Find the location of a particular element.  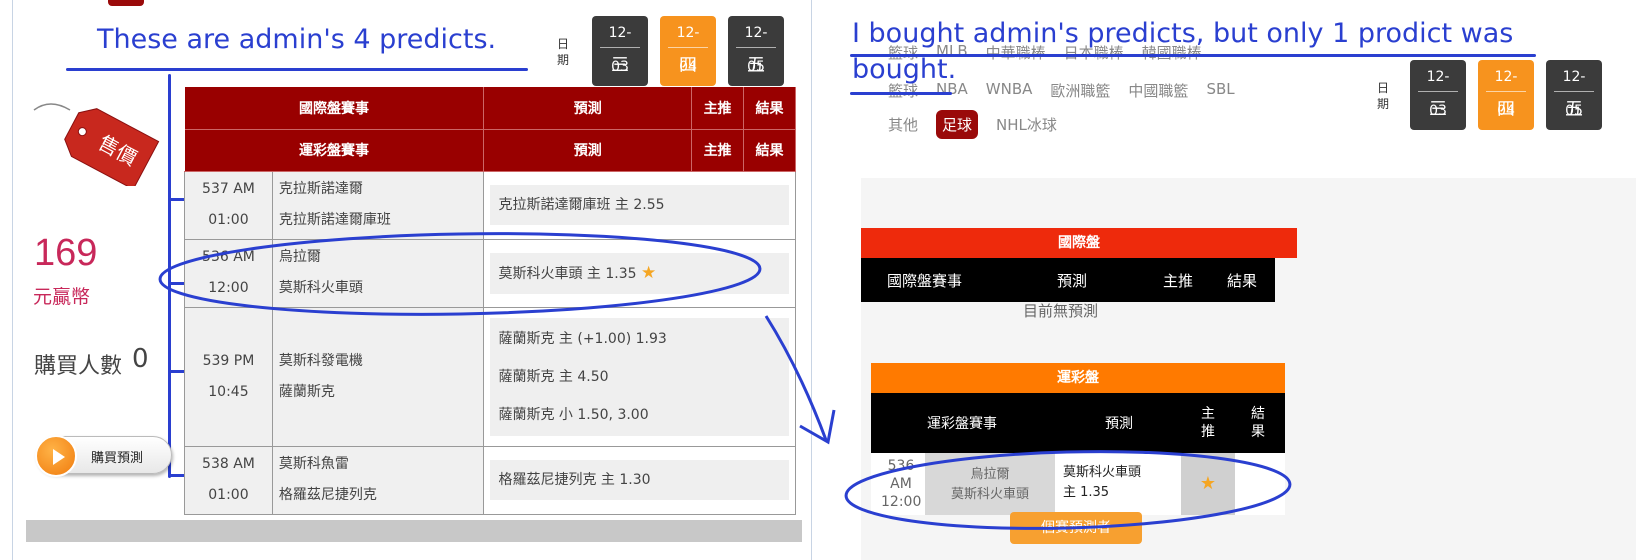

sport-link-active: 足球 is located at coordinates (957, 124).